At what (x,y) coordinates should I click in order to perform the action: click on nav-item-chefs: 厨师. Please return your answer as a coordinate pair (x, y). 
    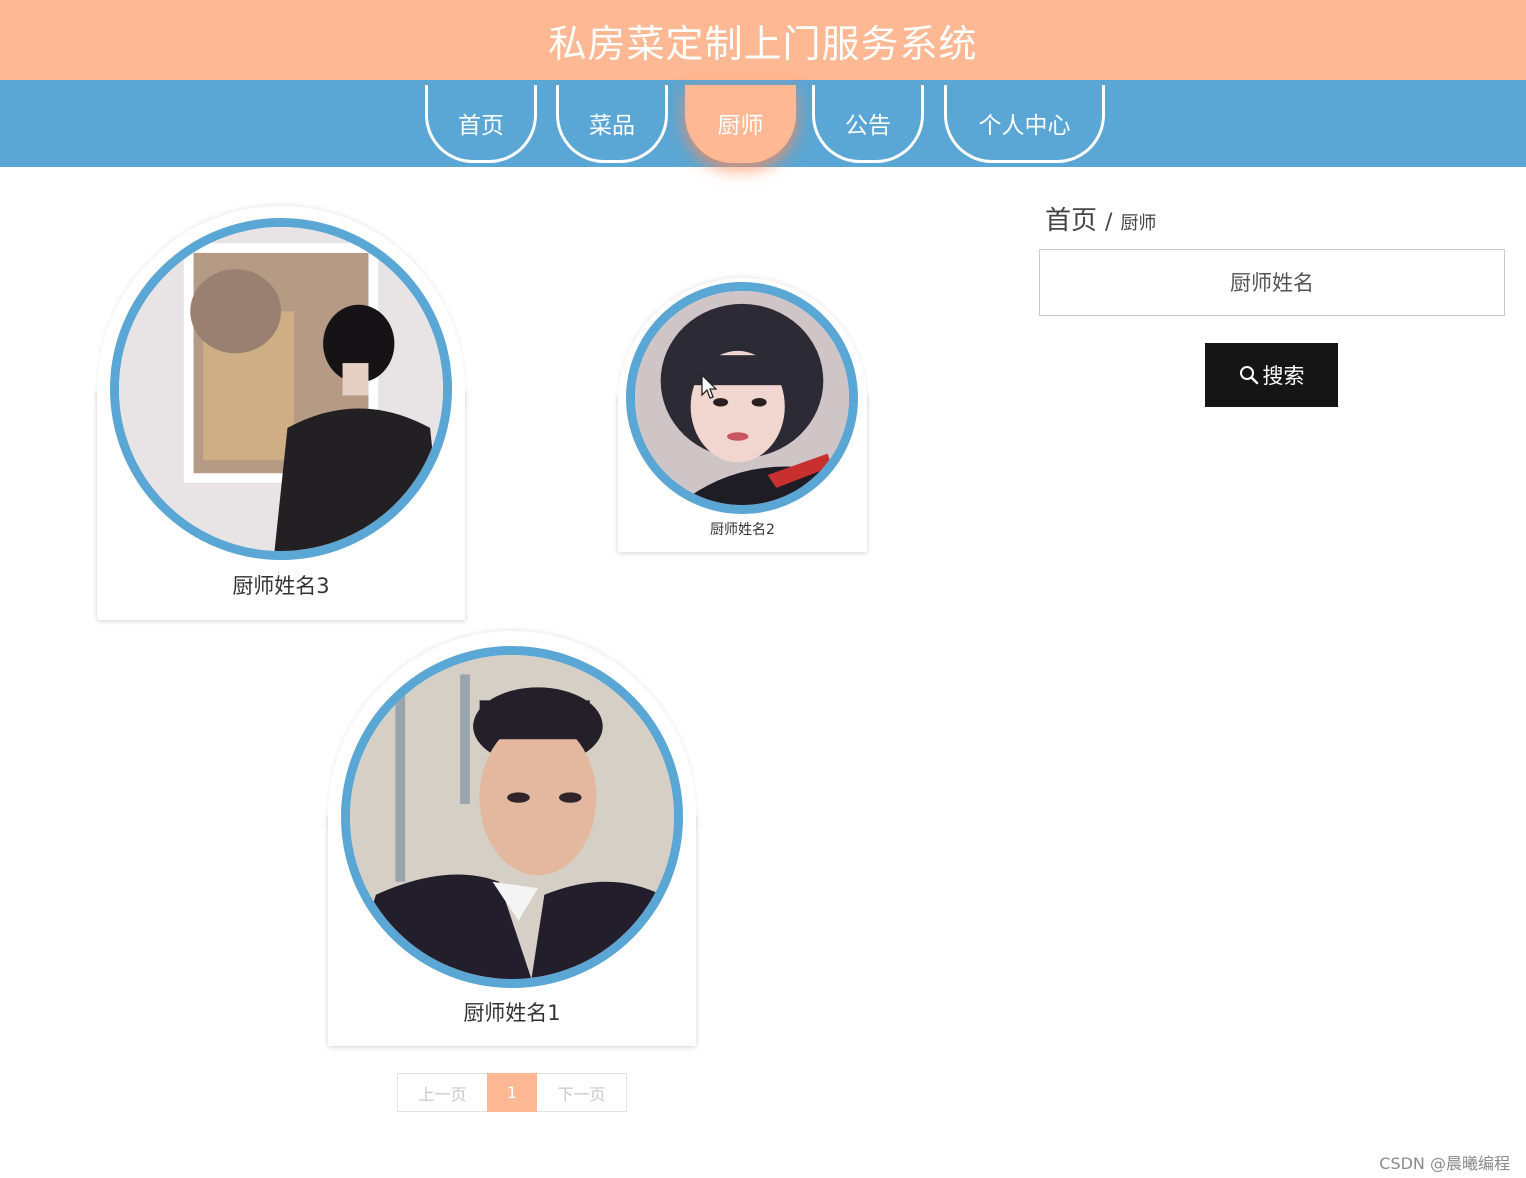
    Looking at the image, I should click on (740, 124).